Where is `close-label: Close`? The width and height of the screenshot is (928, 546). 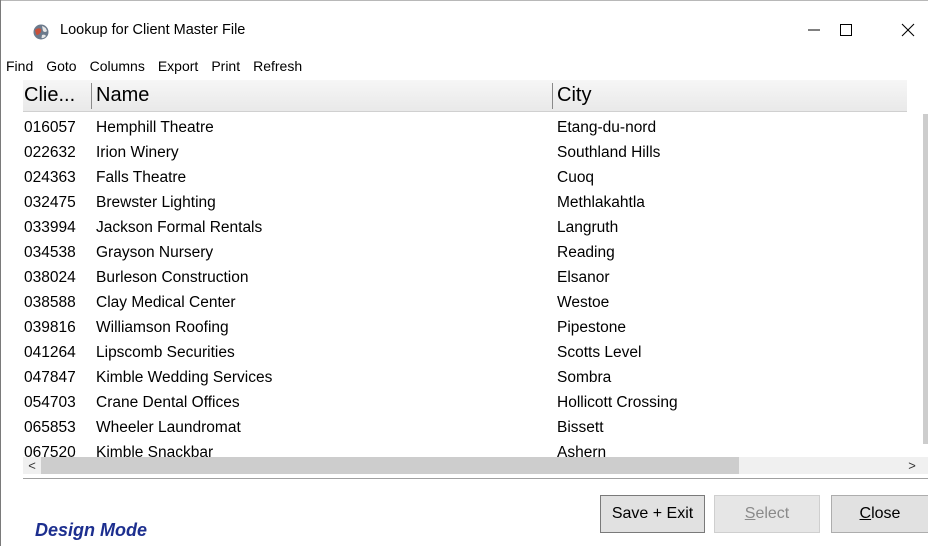 close-label: Close is located at coordinates (880, 514).